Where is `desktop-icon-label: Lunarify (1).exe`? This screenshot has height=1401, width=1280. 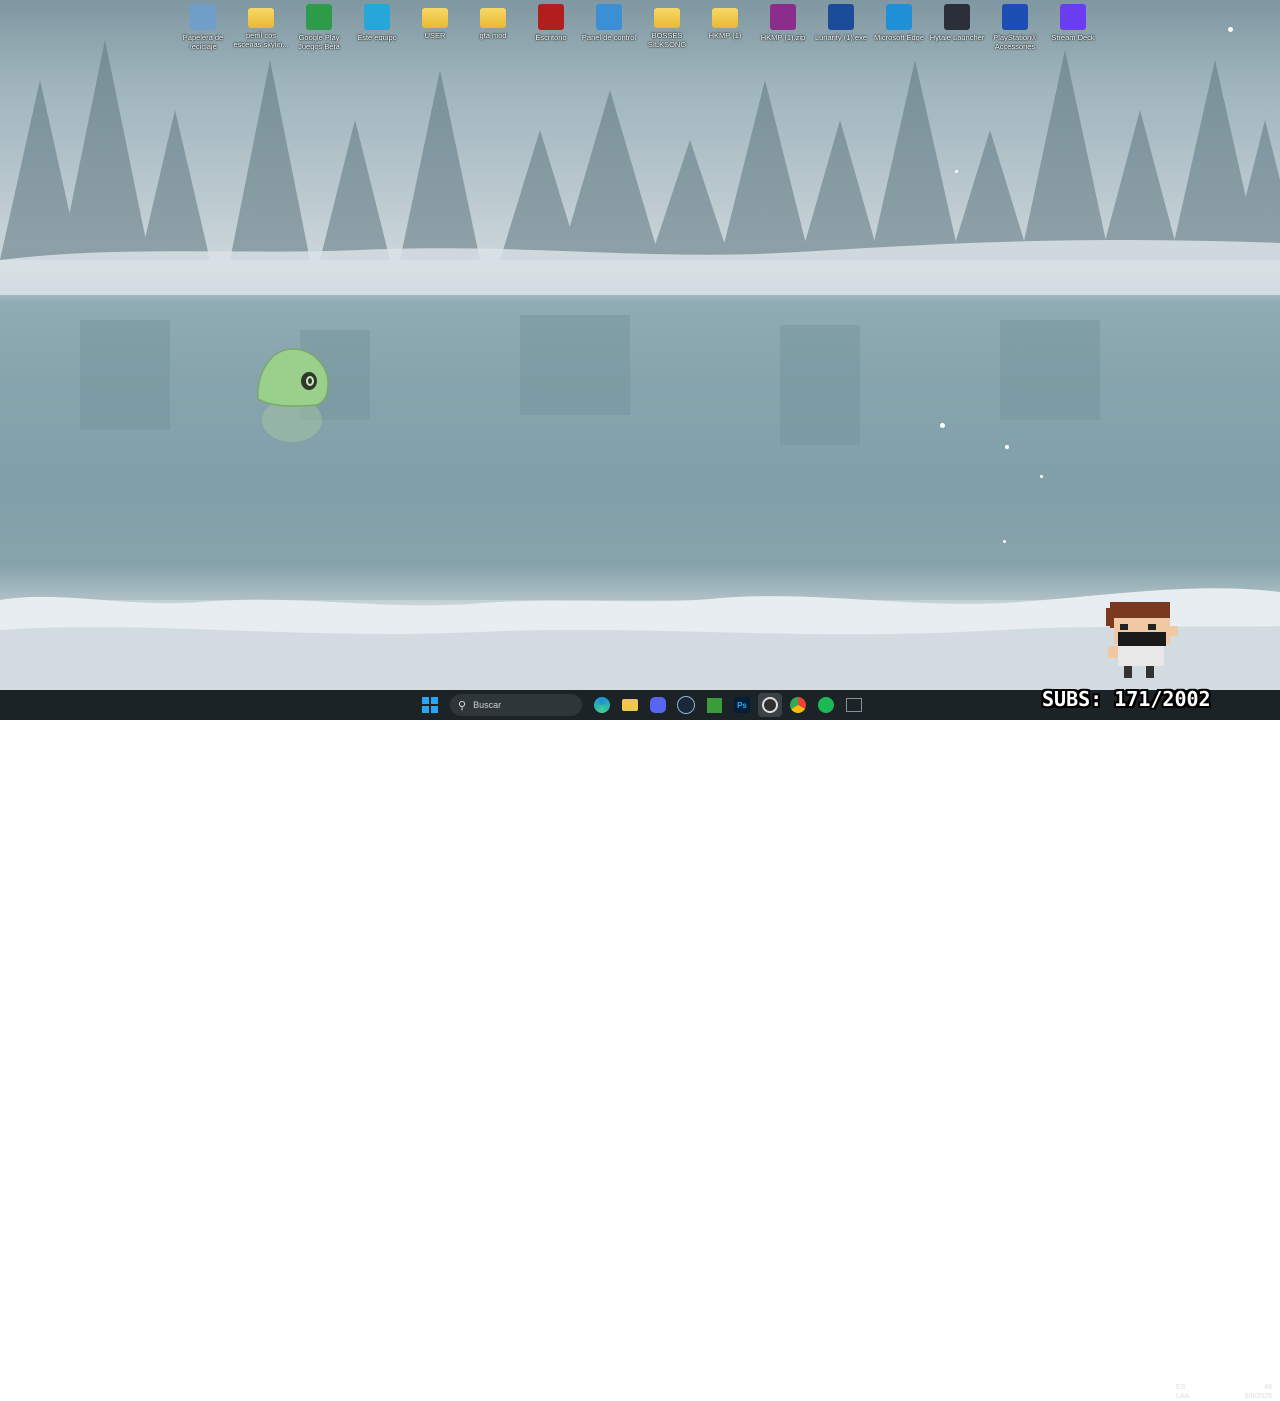
desktop-icon-label: Lunarify (1).exe is located at coordinates (841, 37).